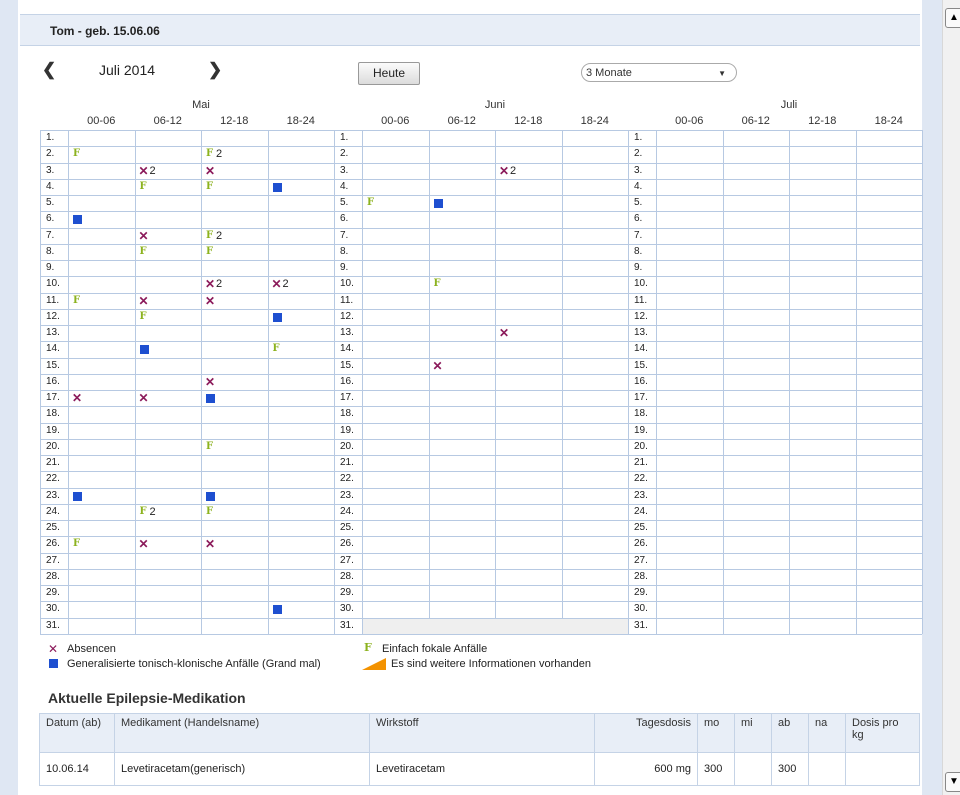 The image size is (960, 795). Describe the element at coordinates (389, 73) in the screenshot. I see `today-button: Heute` at that location.